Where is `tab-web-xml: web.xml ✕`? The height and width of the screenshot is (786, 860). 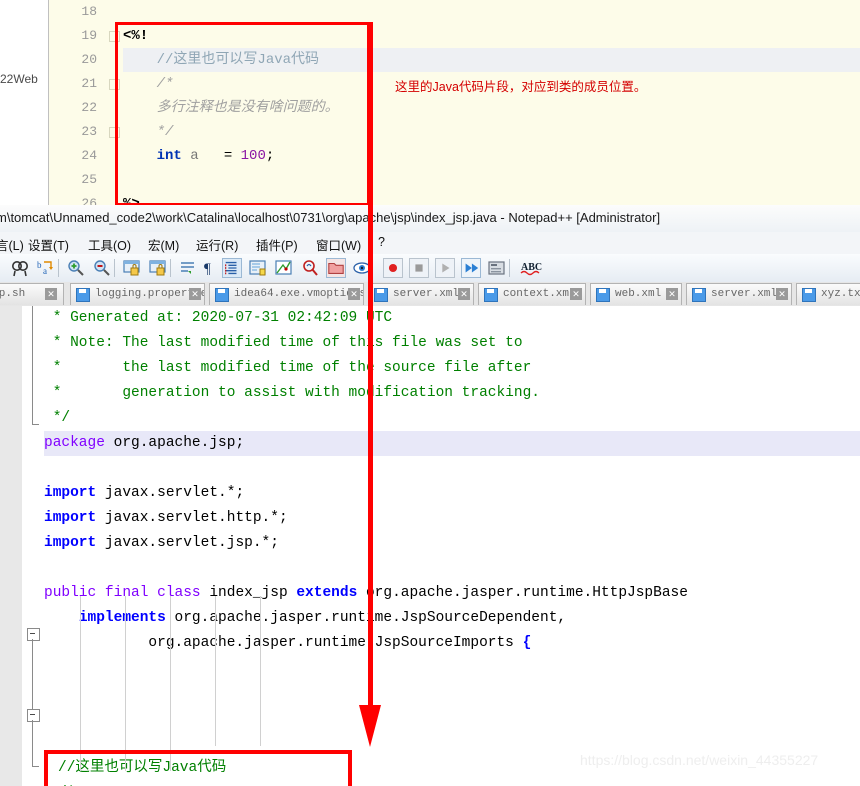
tab-web-xml: web.xml ✕ is located at coordinates (636, 294).